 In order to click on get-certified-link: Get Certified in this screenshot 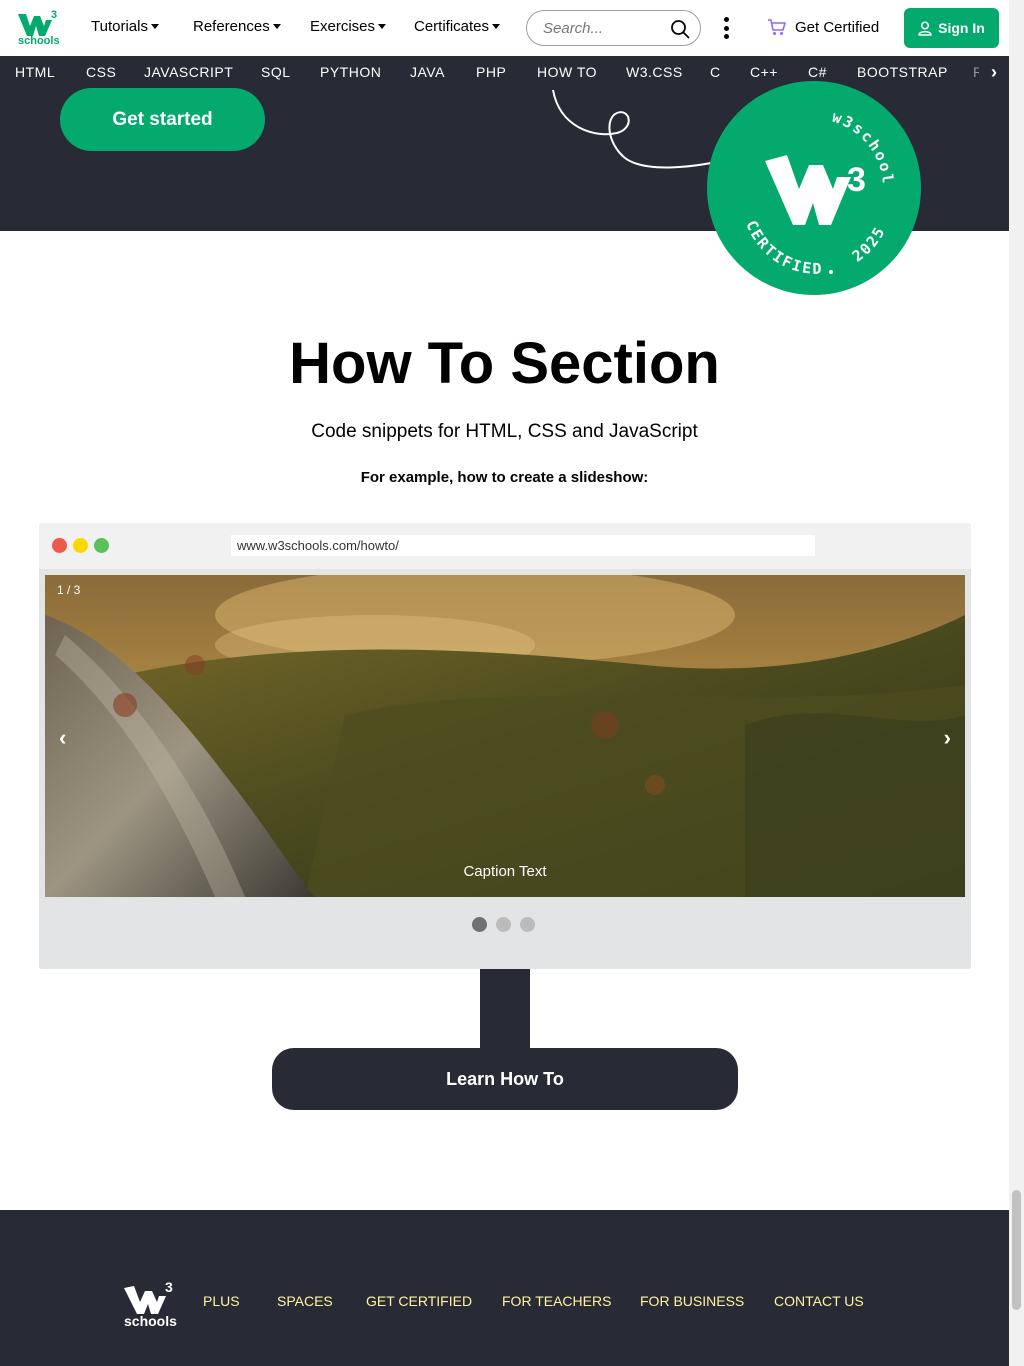, I will do `click(823, 27)`.